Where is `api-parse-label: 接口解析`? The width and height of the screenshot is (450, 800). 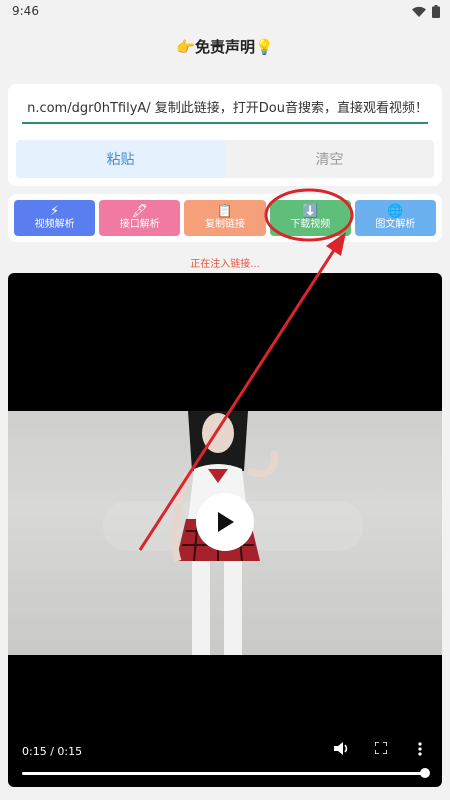
api-parse-label: 接口解析 is located at coordinates (139, 224).